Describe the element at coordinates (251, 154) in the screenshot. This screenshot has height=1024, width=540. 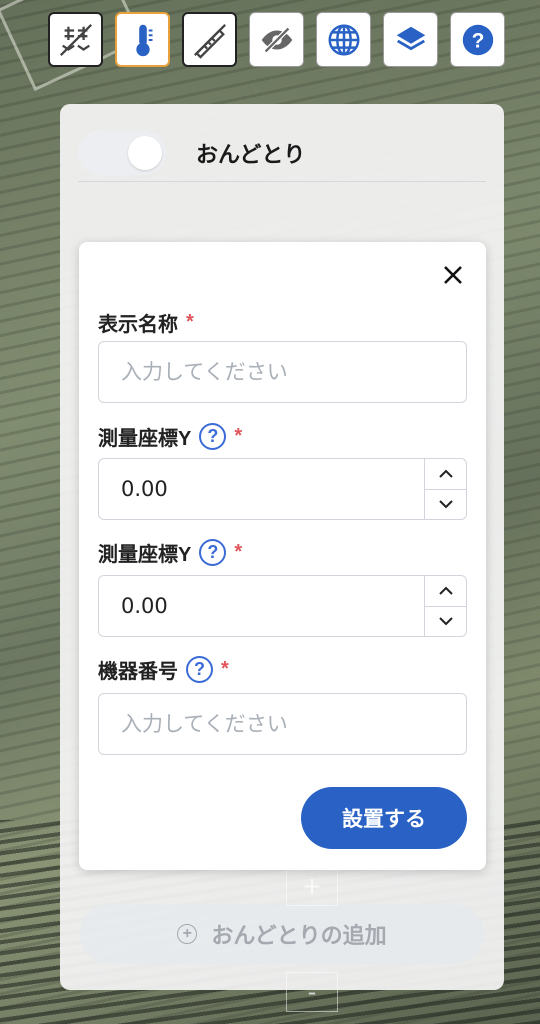
I see `layer-title: おんどとり` at that location.